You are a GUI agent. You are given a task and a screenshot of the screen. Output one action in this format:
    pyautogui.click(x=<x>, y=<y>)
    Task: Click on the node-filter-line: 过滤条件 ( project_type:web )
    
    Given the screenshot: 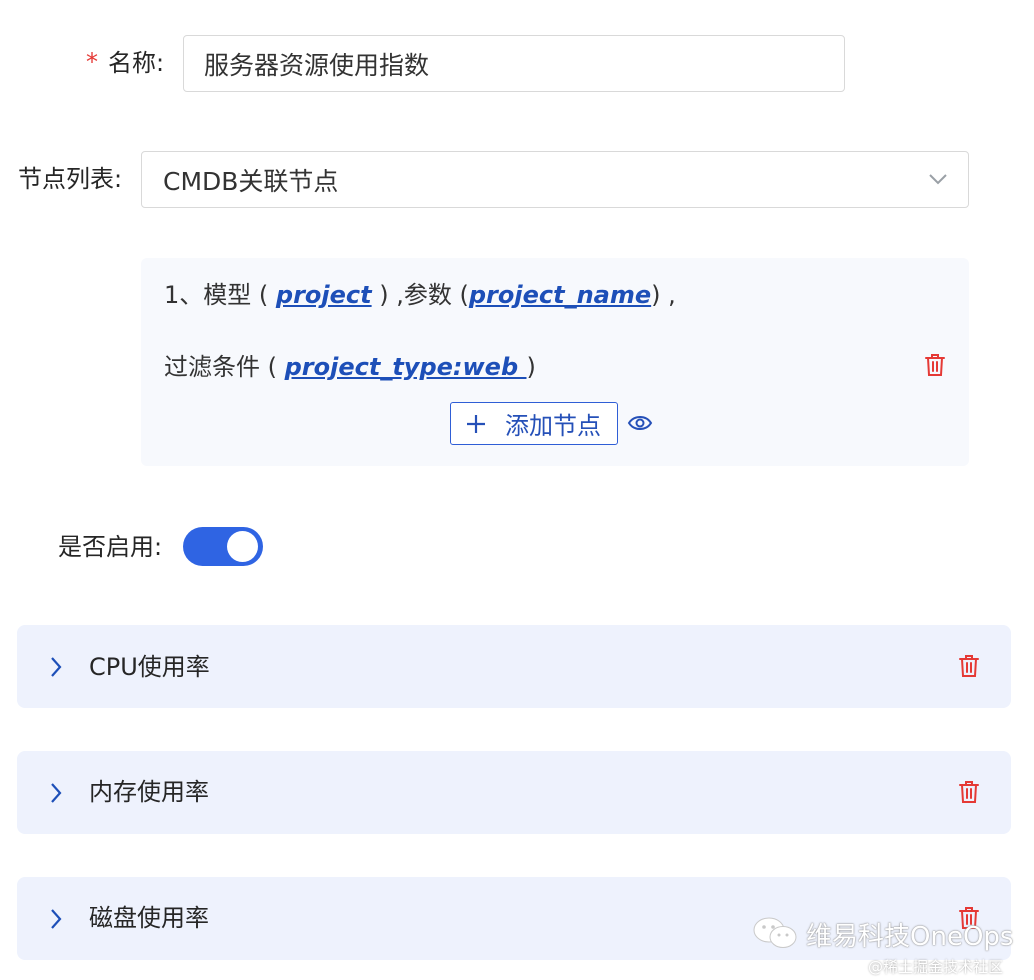 What is the action you would take?
    pyautogui.click(x=350, y=367)
    